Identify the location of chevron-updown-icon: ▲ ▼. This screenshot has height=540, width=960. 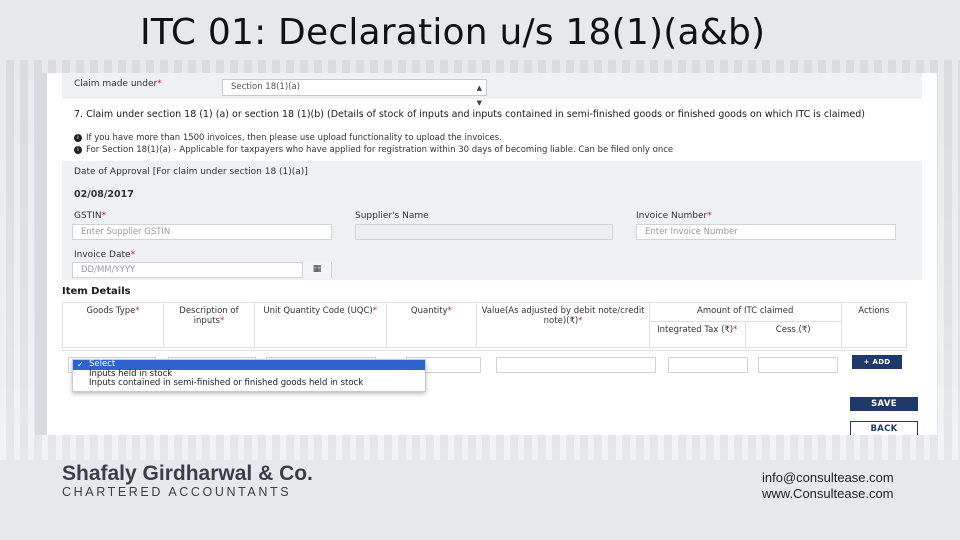
(479, 95).